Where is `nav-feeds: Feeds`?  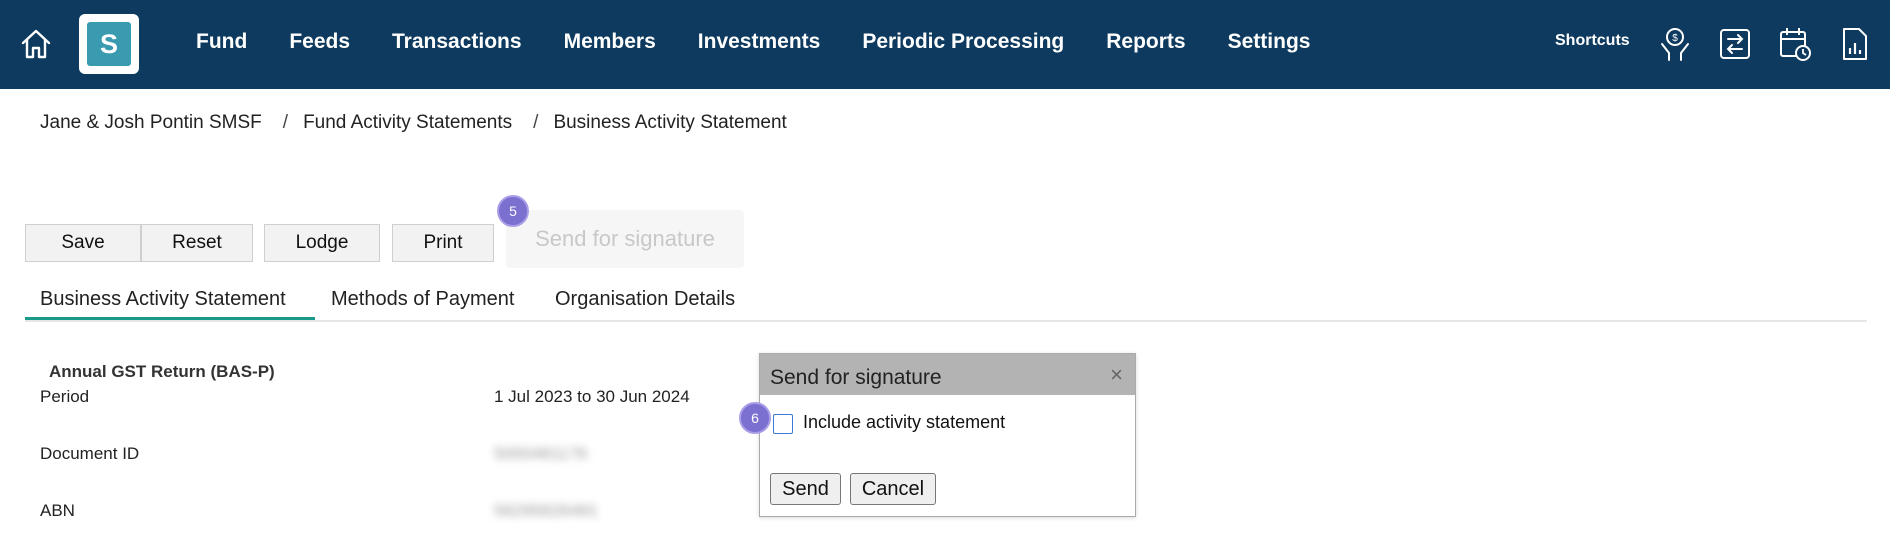 nav-feeds: Feeds is located at coordinates (319, 42).